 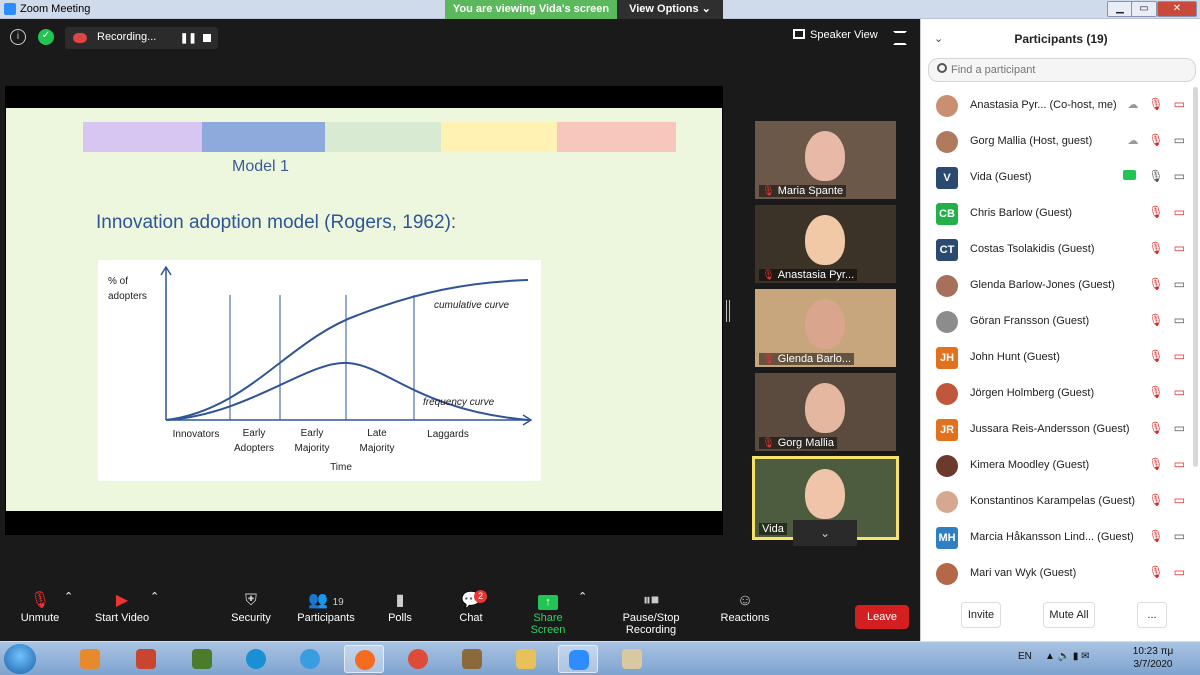 What do you see at coordinates (810, 191) in the screenshot?
I see `thumbnail-name-text: Maria Spante` at bounding box center [810, 191].